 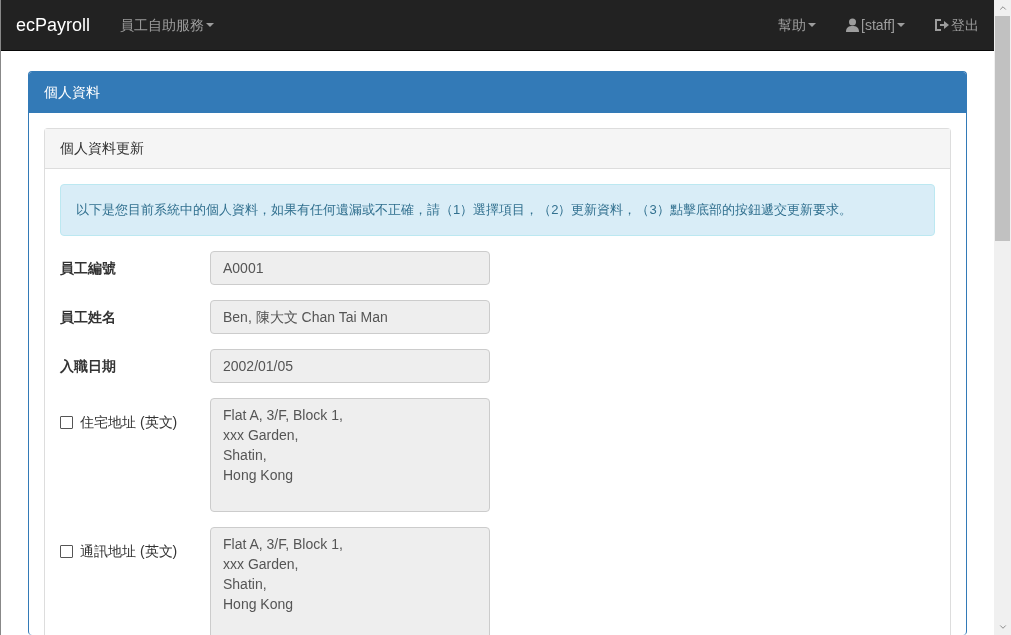 I want to click on nav-dropdown: 幫助, so click(x=797, y=25).